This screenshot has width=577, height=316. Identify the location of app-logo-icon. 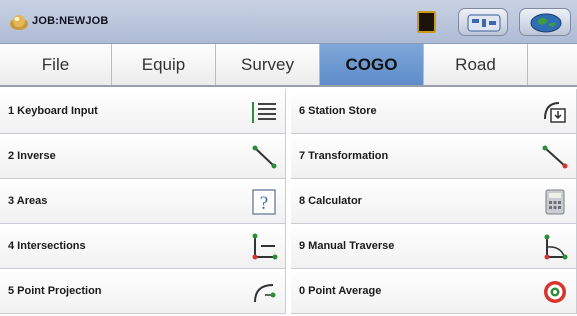
(19, 22).